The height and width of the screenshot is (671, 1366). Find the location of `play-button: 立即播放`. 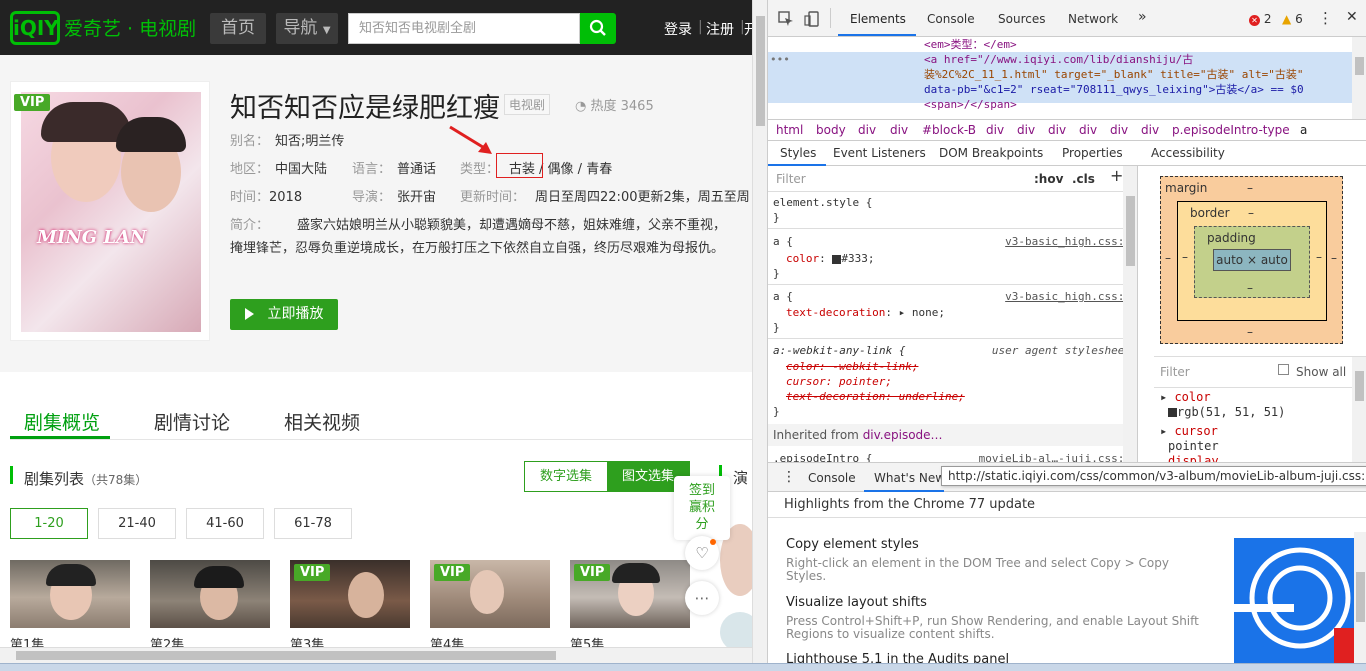

play-button: 立即播放 is located at coordinates (284, 314).